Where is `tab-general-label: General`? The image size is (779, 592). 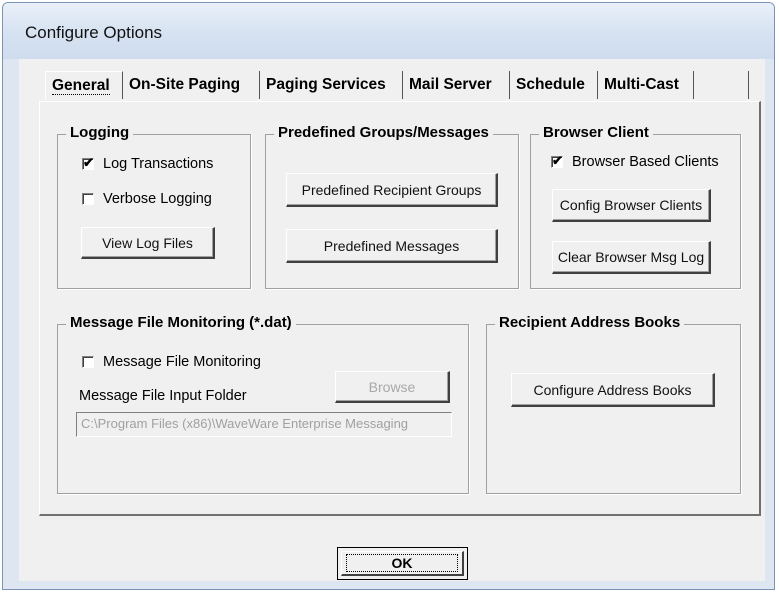
tab-general-label: General is located at coordinates (81, 86).